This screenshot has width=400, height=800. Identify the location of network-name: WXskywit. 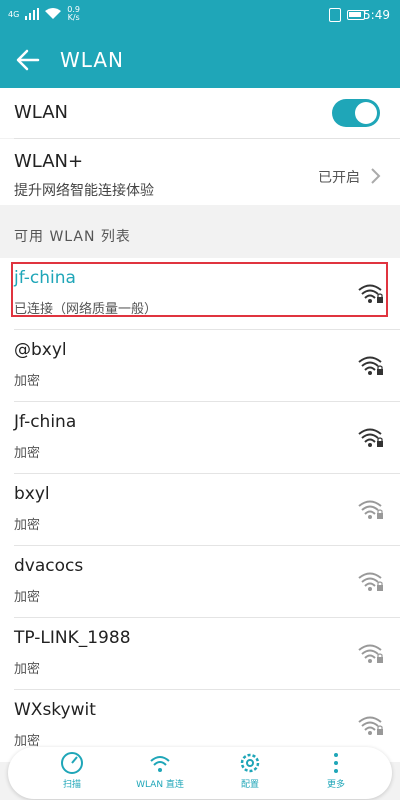
(55, 710).